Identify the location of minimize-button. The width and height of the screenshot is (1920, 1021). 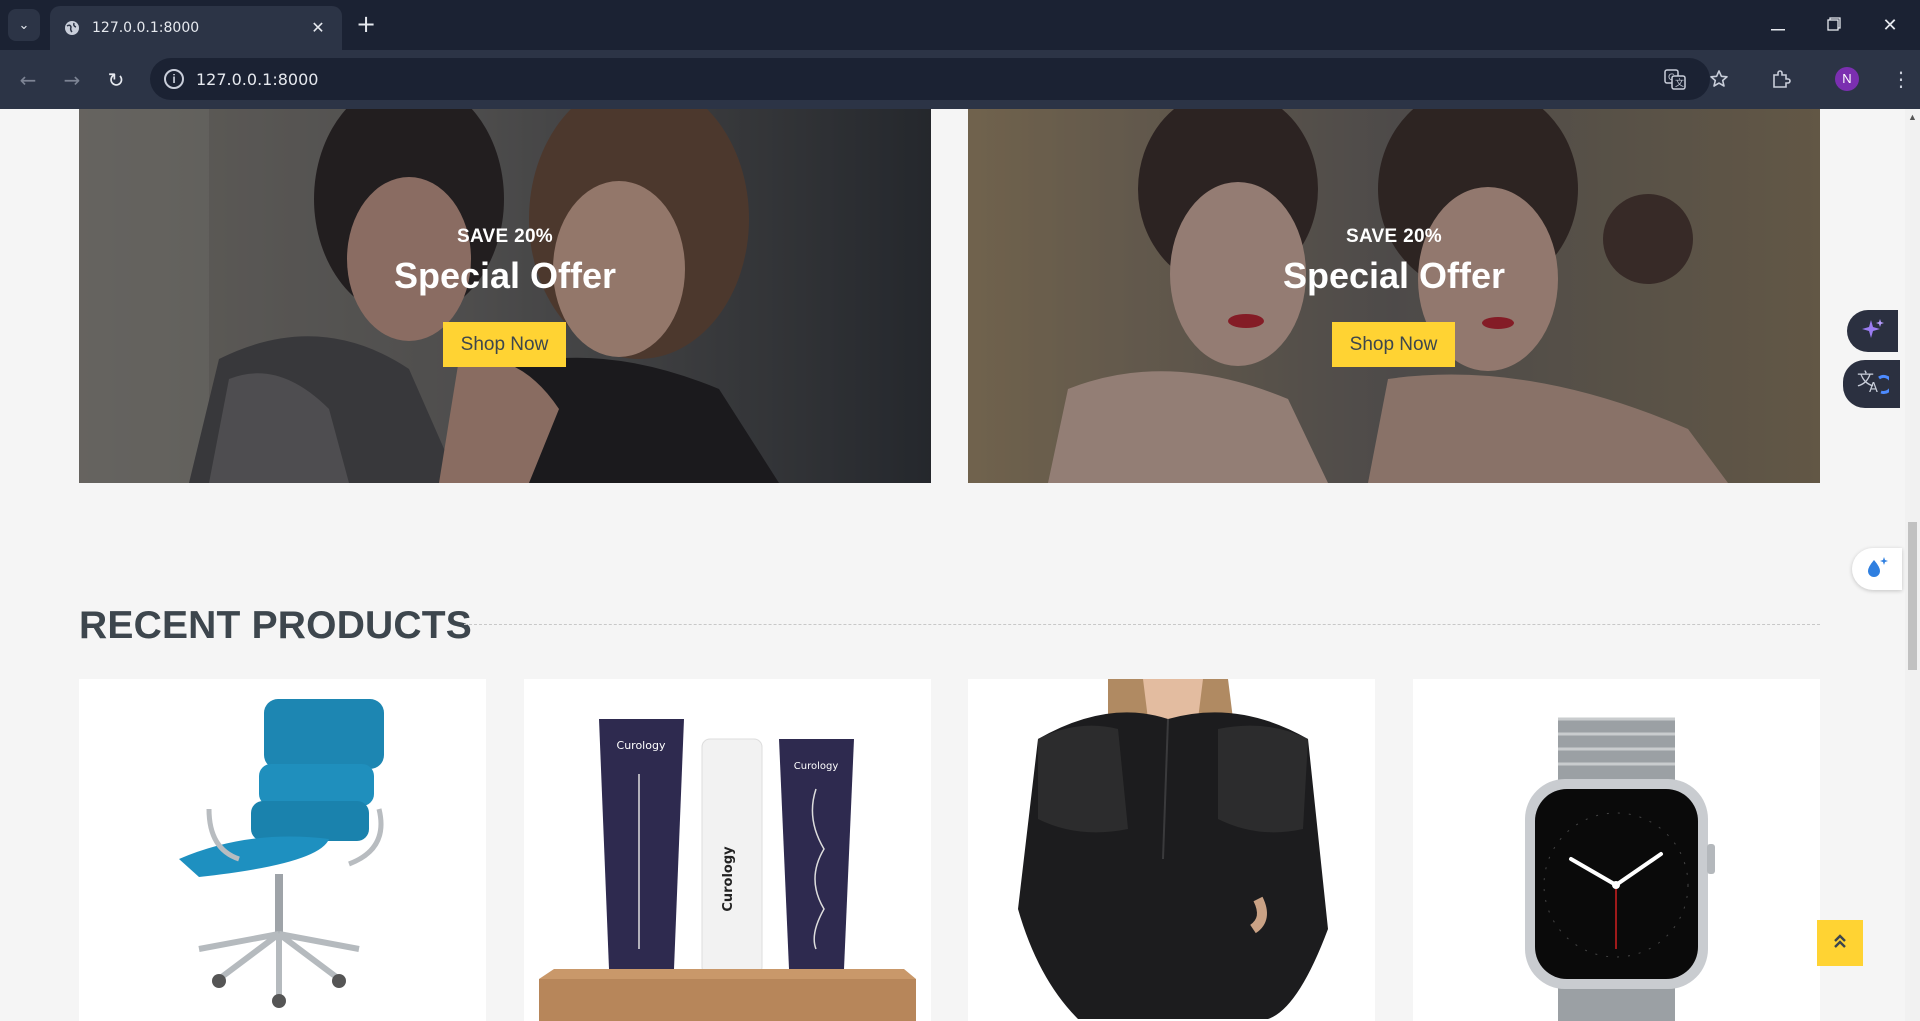
(1778, 25).